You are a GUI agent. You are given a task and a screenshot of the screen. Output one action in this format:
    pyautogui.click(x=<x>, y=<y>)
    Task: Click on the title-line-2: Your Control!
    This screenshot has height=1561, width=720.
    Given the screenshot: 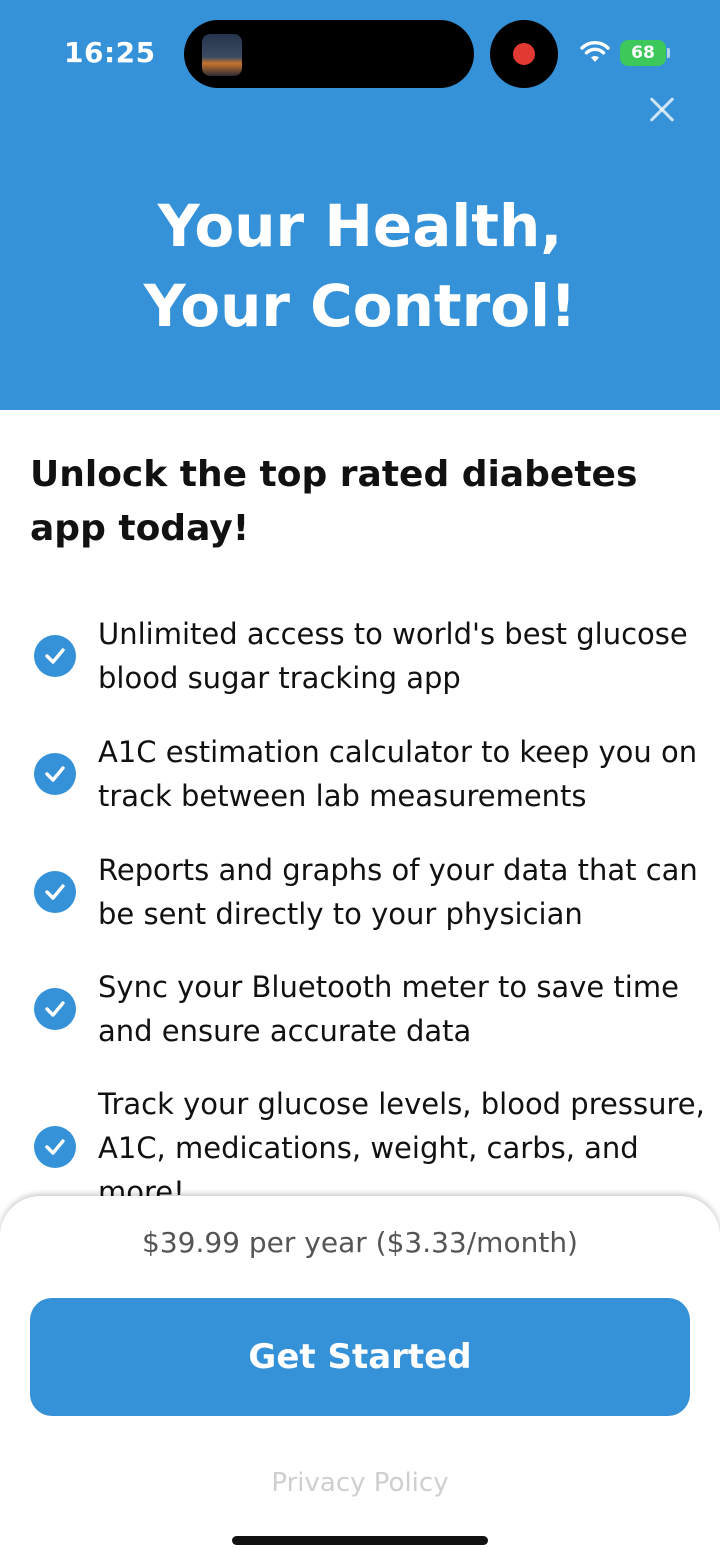 What is the action you would take?
    pyautogui.click(x=360, y=306)
    